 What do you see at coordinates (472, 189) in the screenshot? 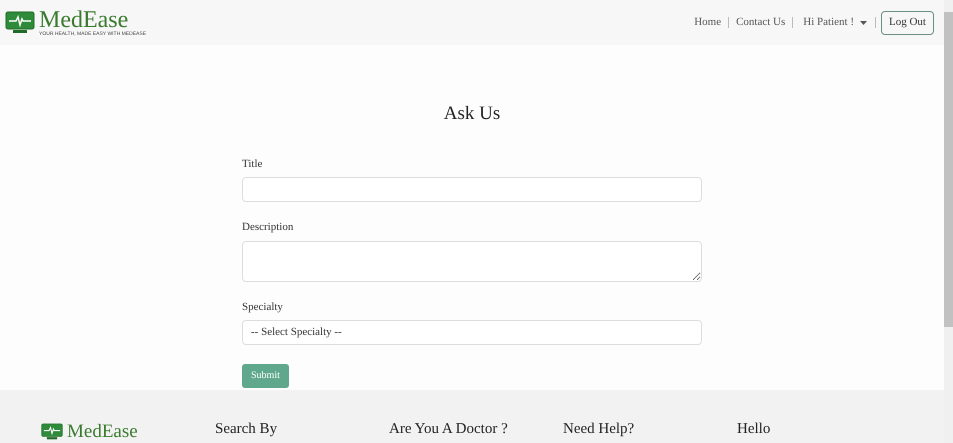
I see `title-field` at bounding box center [472, 189].